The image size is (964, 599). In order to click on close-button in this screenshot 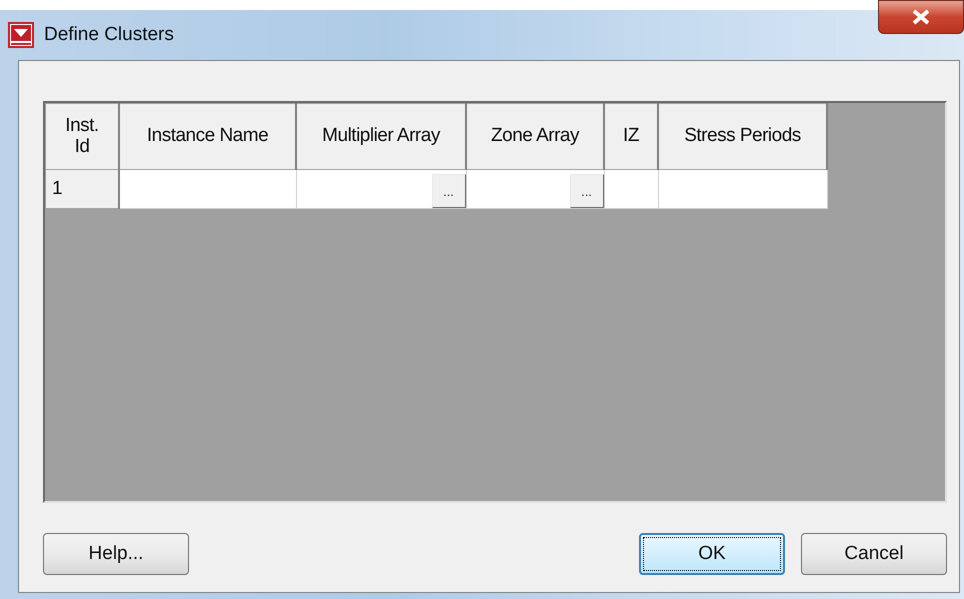, I will do `click(921, 17)`.